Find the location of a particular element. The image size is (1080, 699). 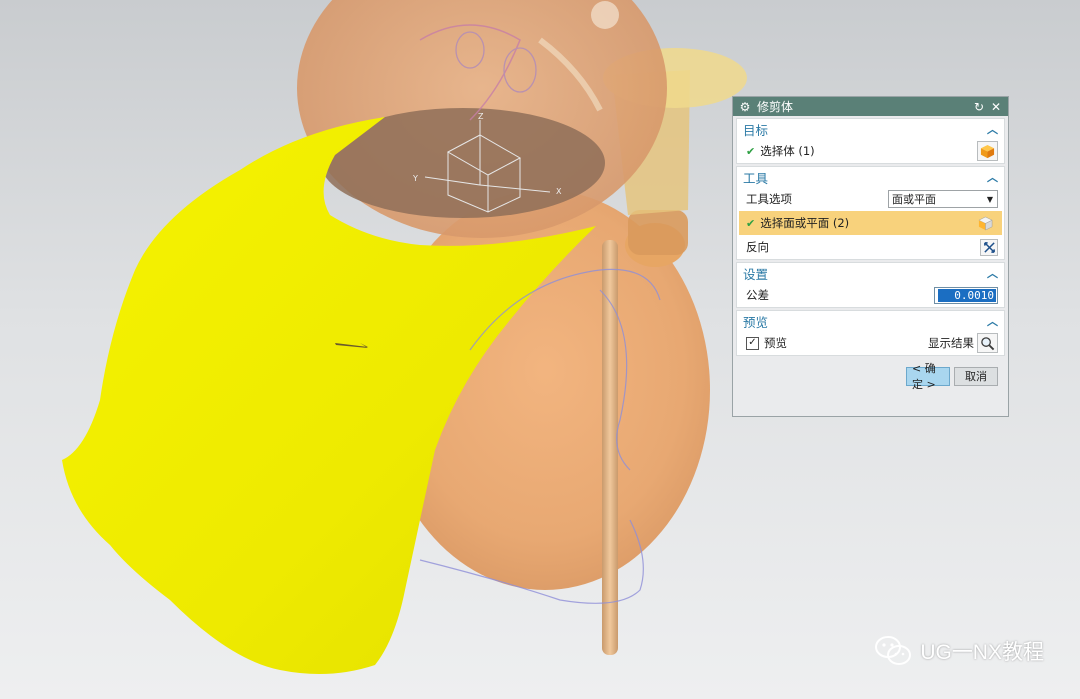

tolerance-row: 公差 0.0010 is located at coordinates (870, 295).